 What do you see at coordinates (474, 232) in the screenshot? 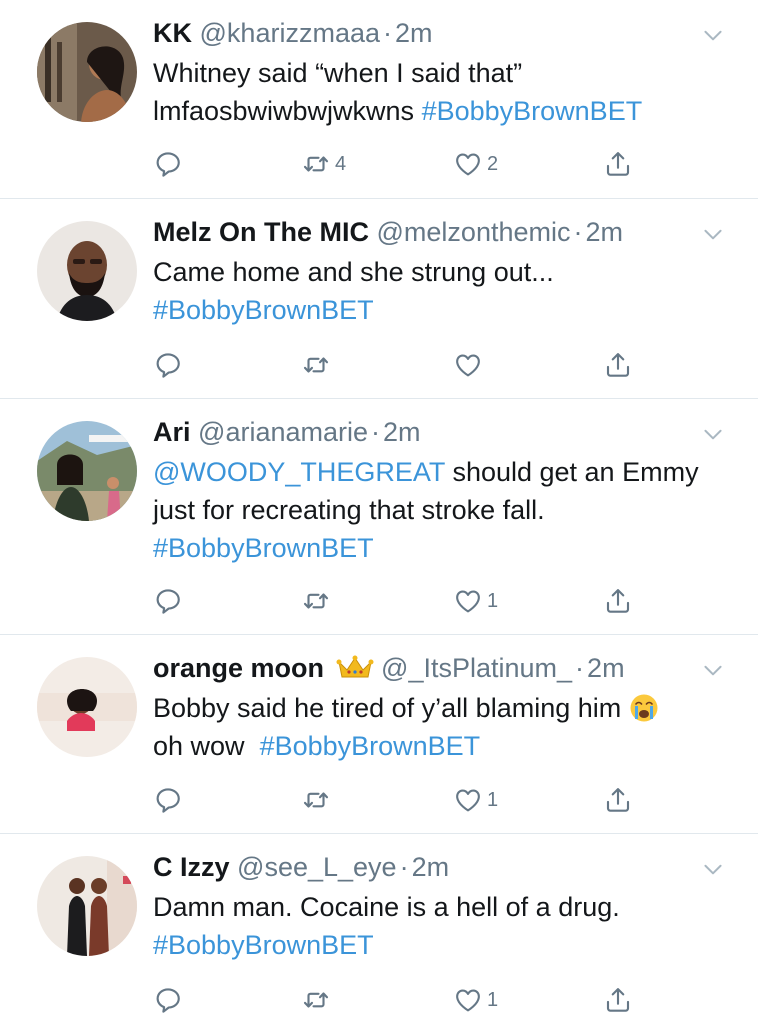
I see `username: @melzonthemic` at bounding box center [474, 232].